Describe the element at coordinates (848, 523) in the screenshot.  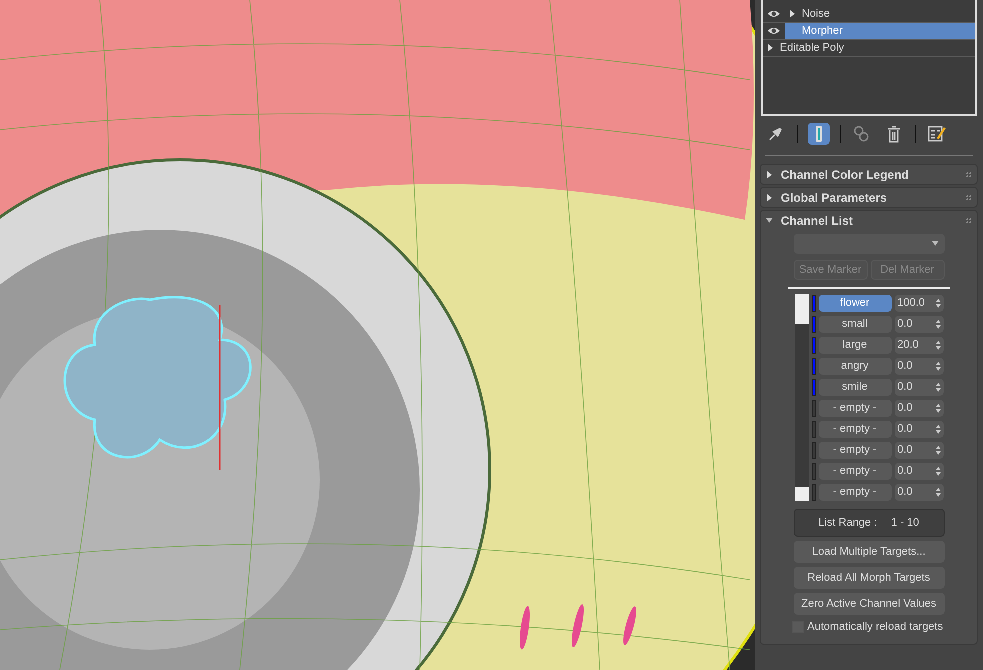
I see `list-range-label: List Range :` at that location.